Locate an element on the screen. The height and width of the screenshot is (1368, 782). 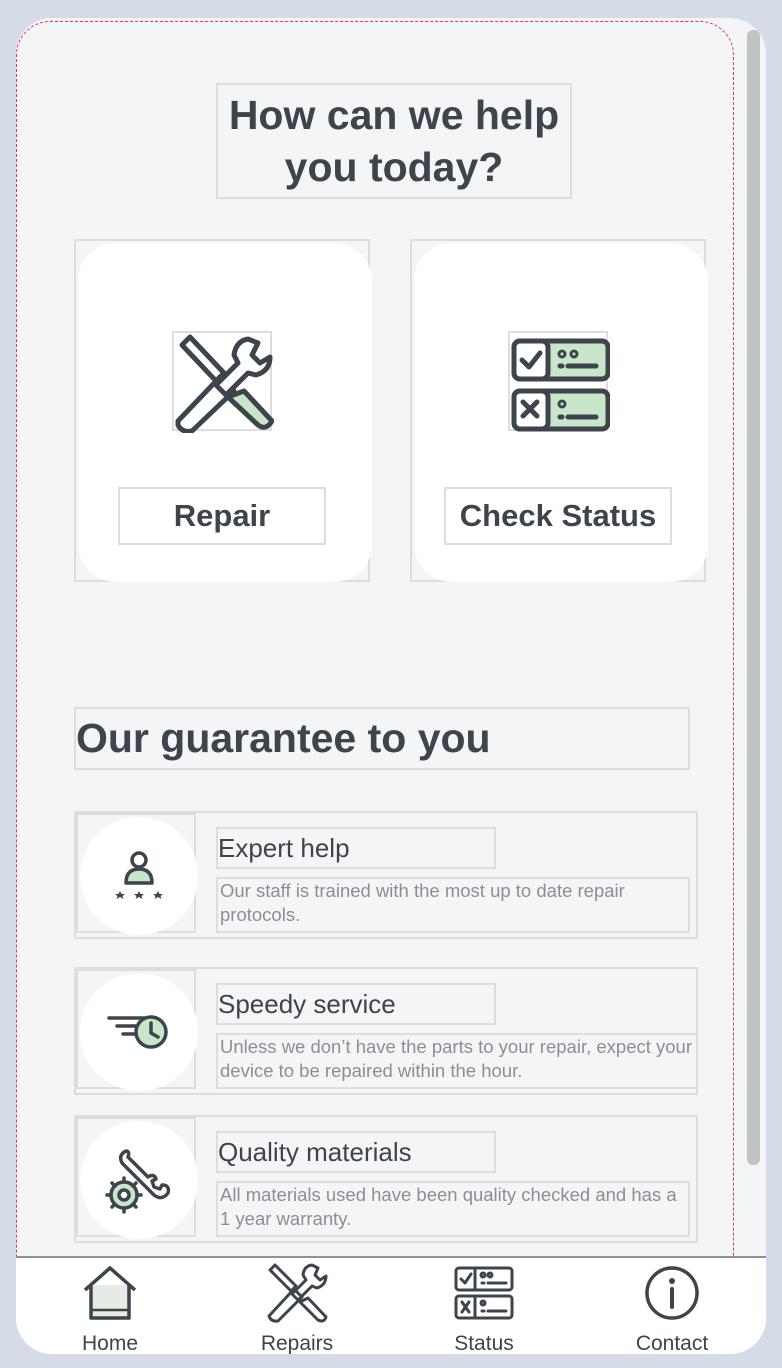
nav-contact-label: Contact is located at coordinates (672, 1343).